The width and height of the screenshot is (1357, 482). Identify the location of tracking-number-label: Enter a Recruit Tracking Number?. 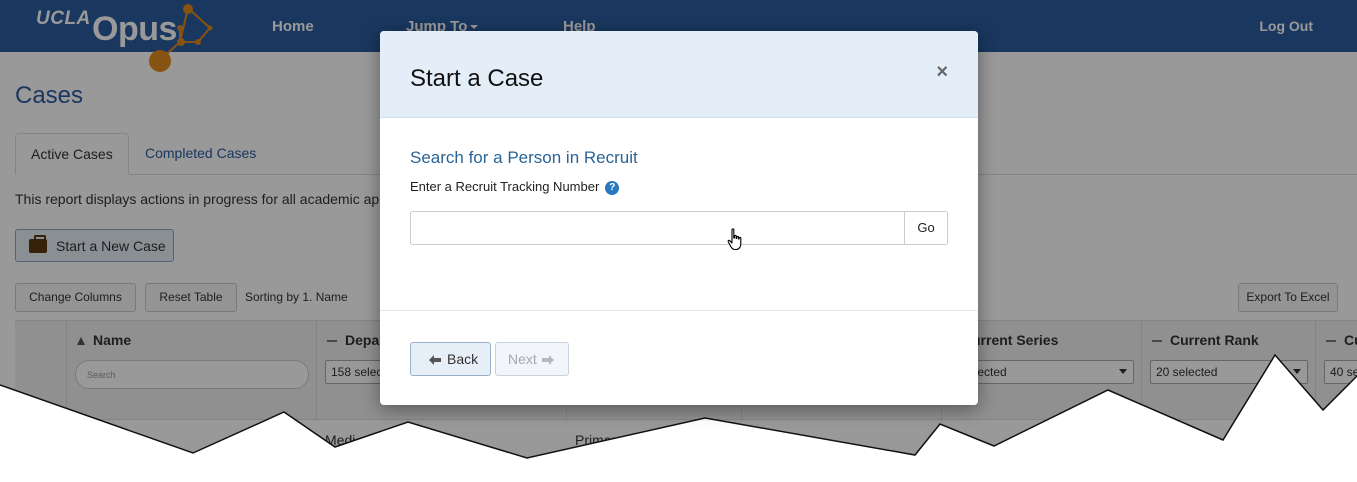
(515, 187).